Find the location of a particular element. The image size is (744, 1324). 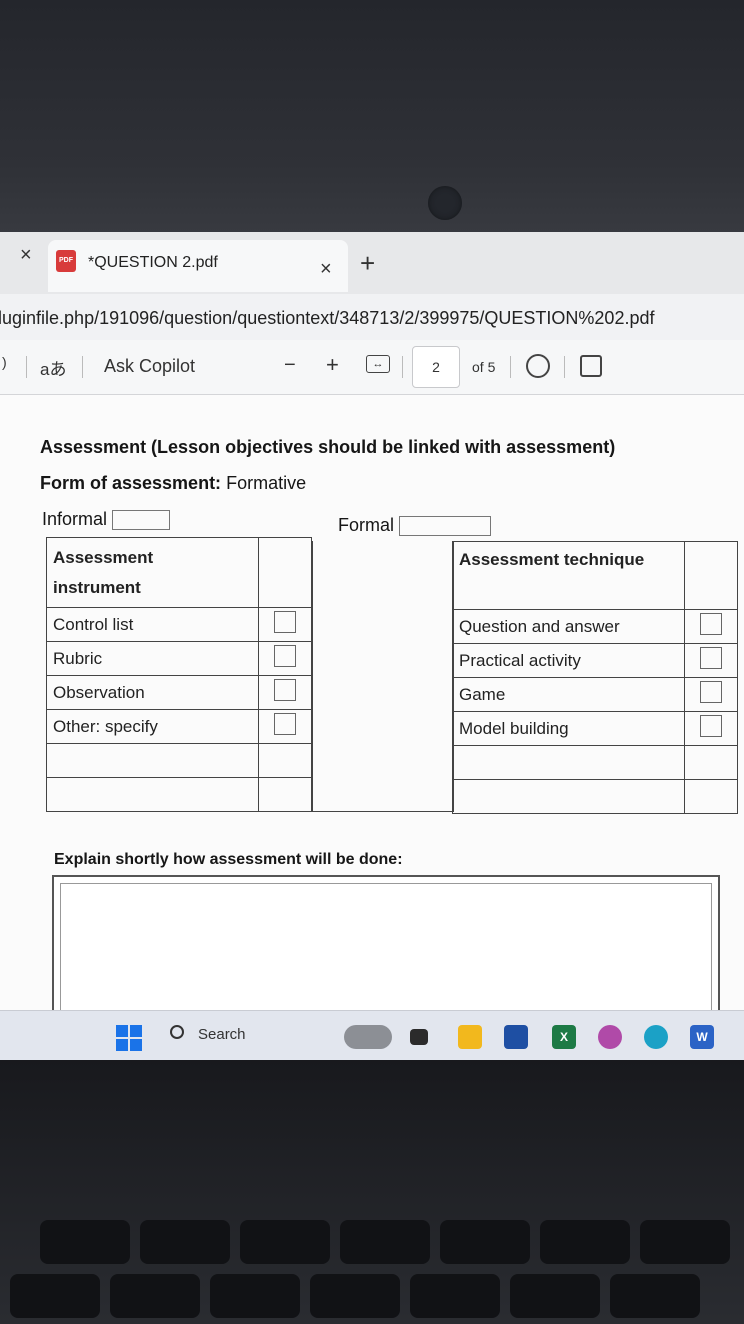

answer-inner-border is located at coordinates (386, 955).